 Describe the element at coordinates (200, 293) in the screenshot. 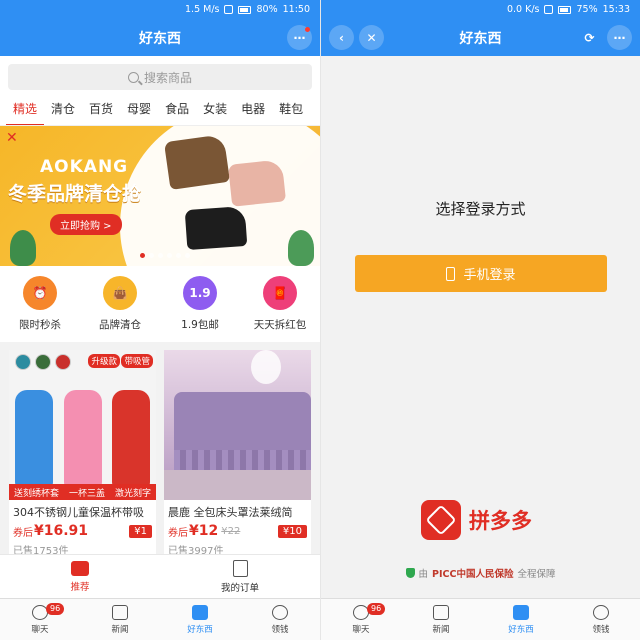

I see `price-1-9-icon: 1.9` at that location.